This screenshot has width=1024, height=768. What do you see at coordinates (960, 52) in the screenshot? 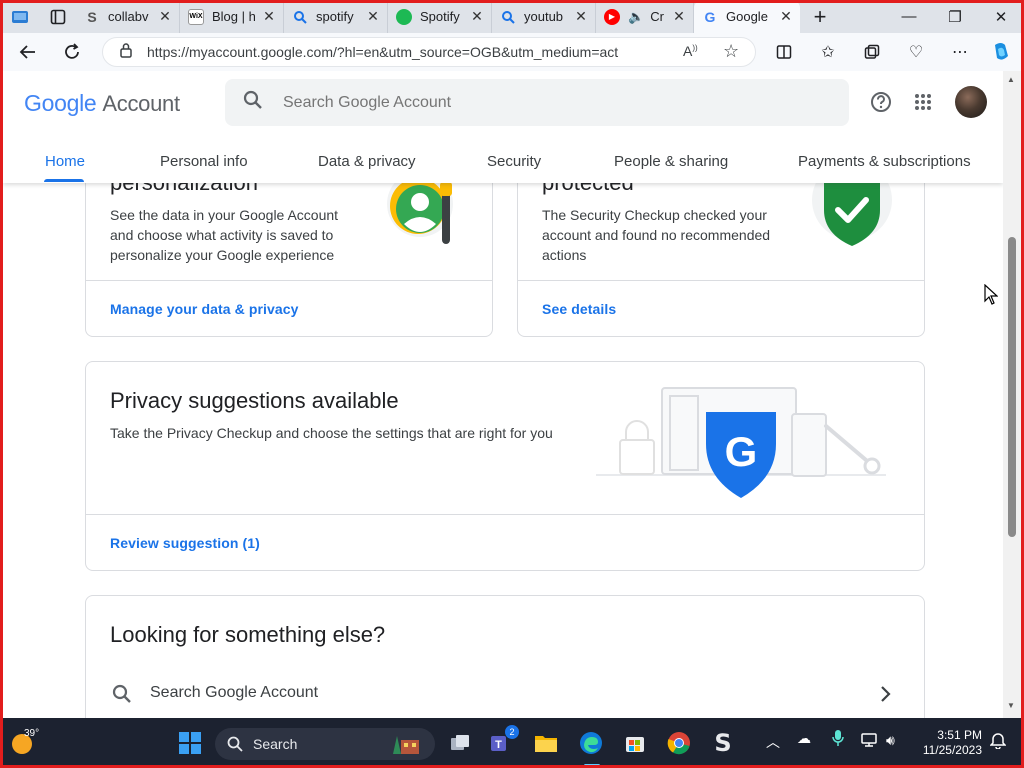
I see `more-options-icon: ⋯` at bounding box center [960, 52].